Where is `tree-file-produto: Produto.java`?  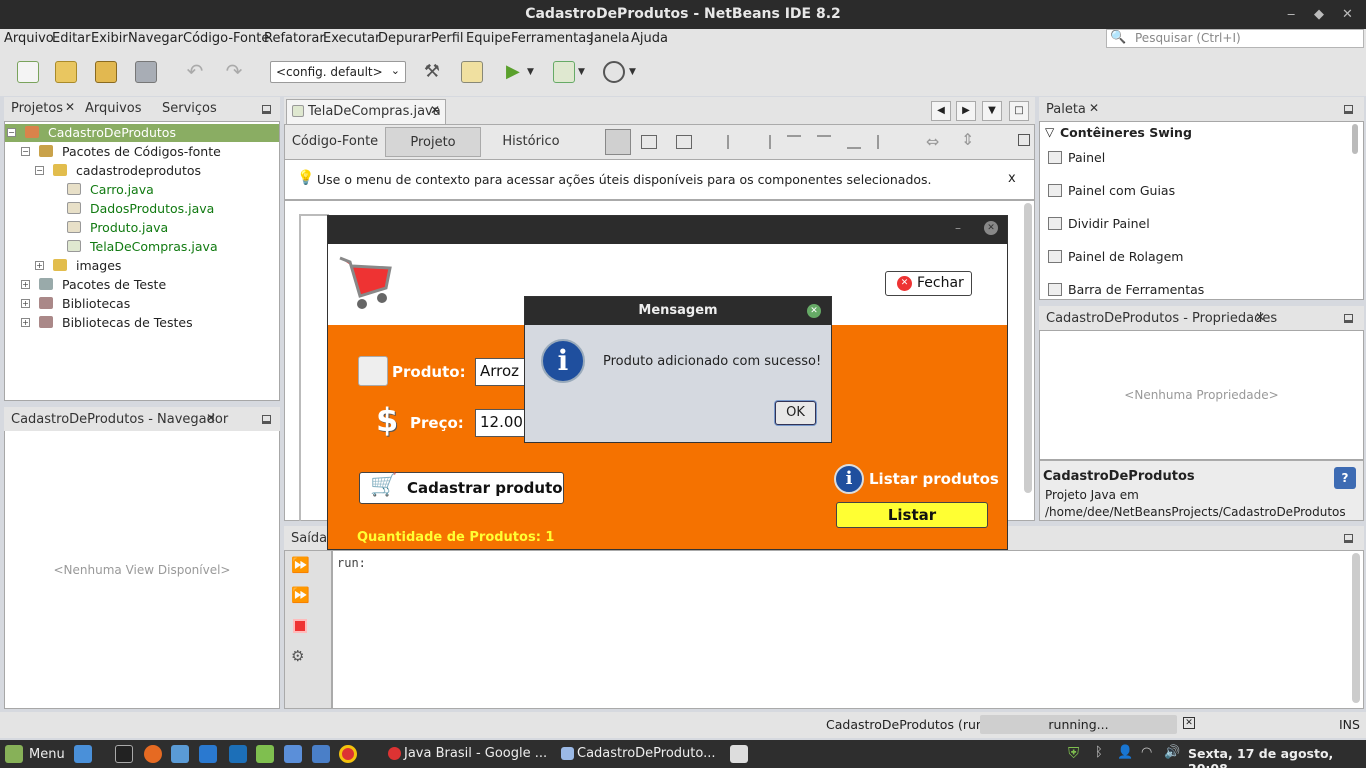 tree-file-produto: Produto.java is located at coordinates (129, 227).